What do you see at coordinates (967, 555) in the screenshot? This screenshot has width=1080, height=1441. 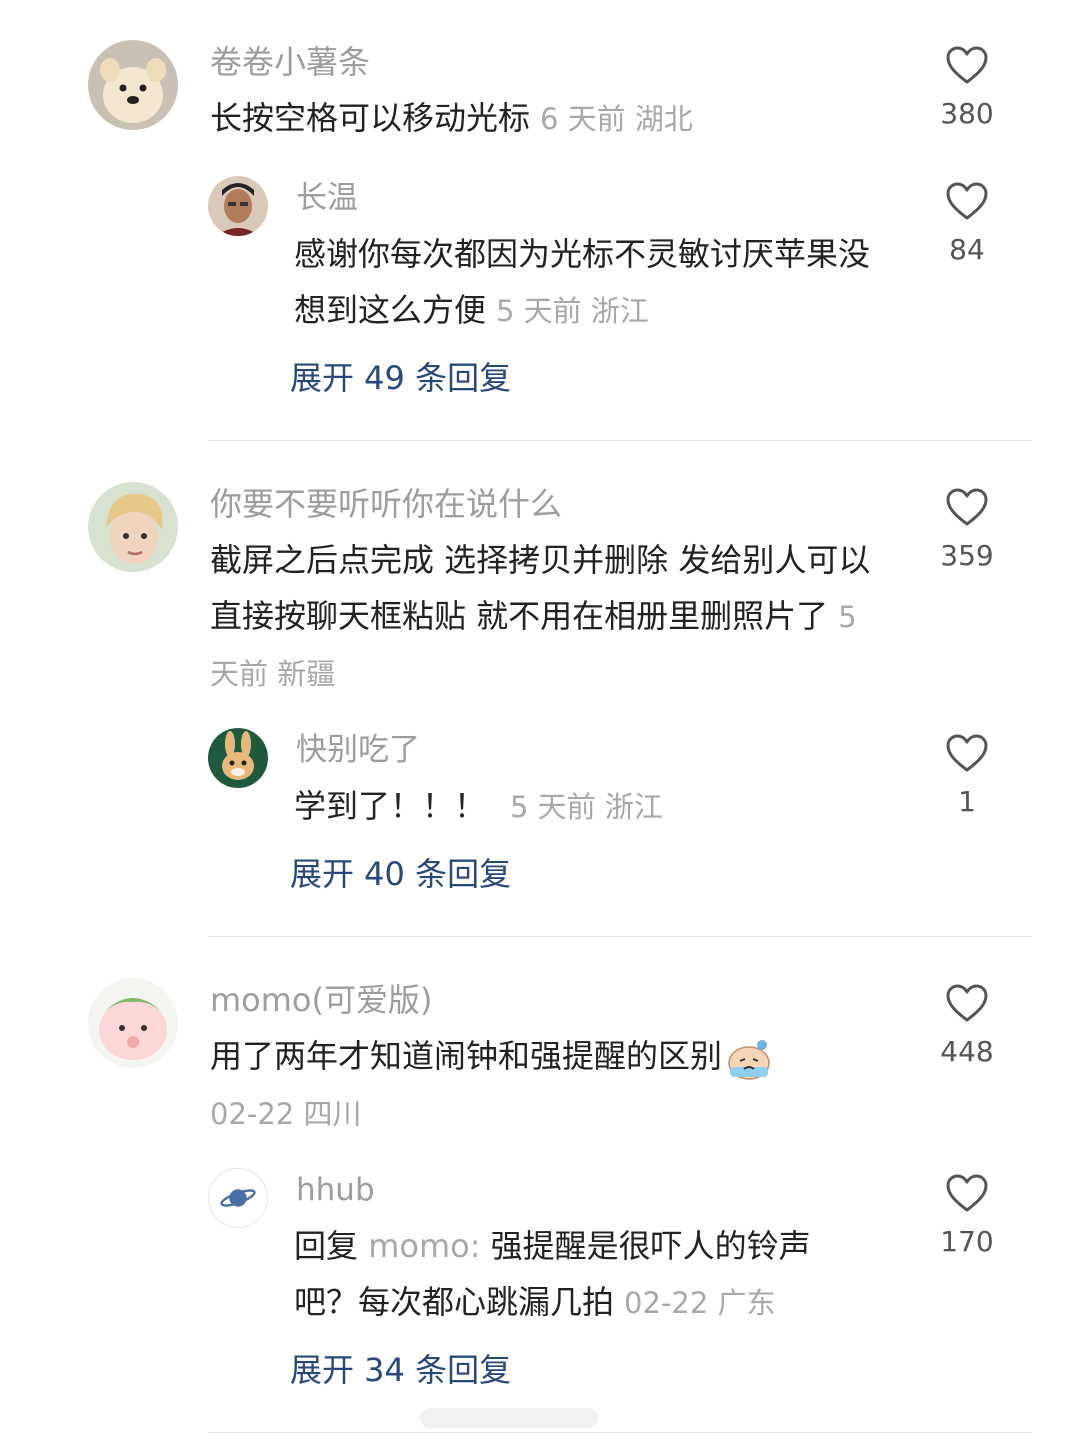 I see `like-count: 359` at bounding box center [967, 555].